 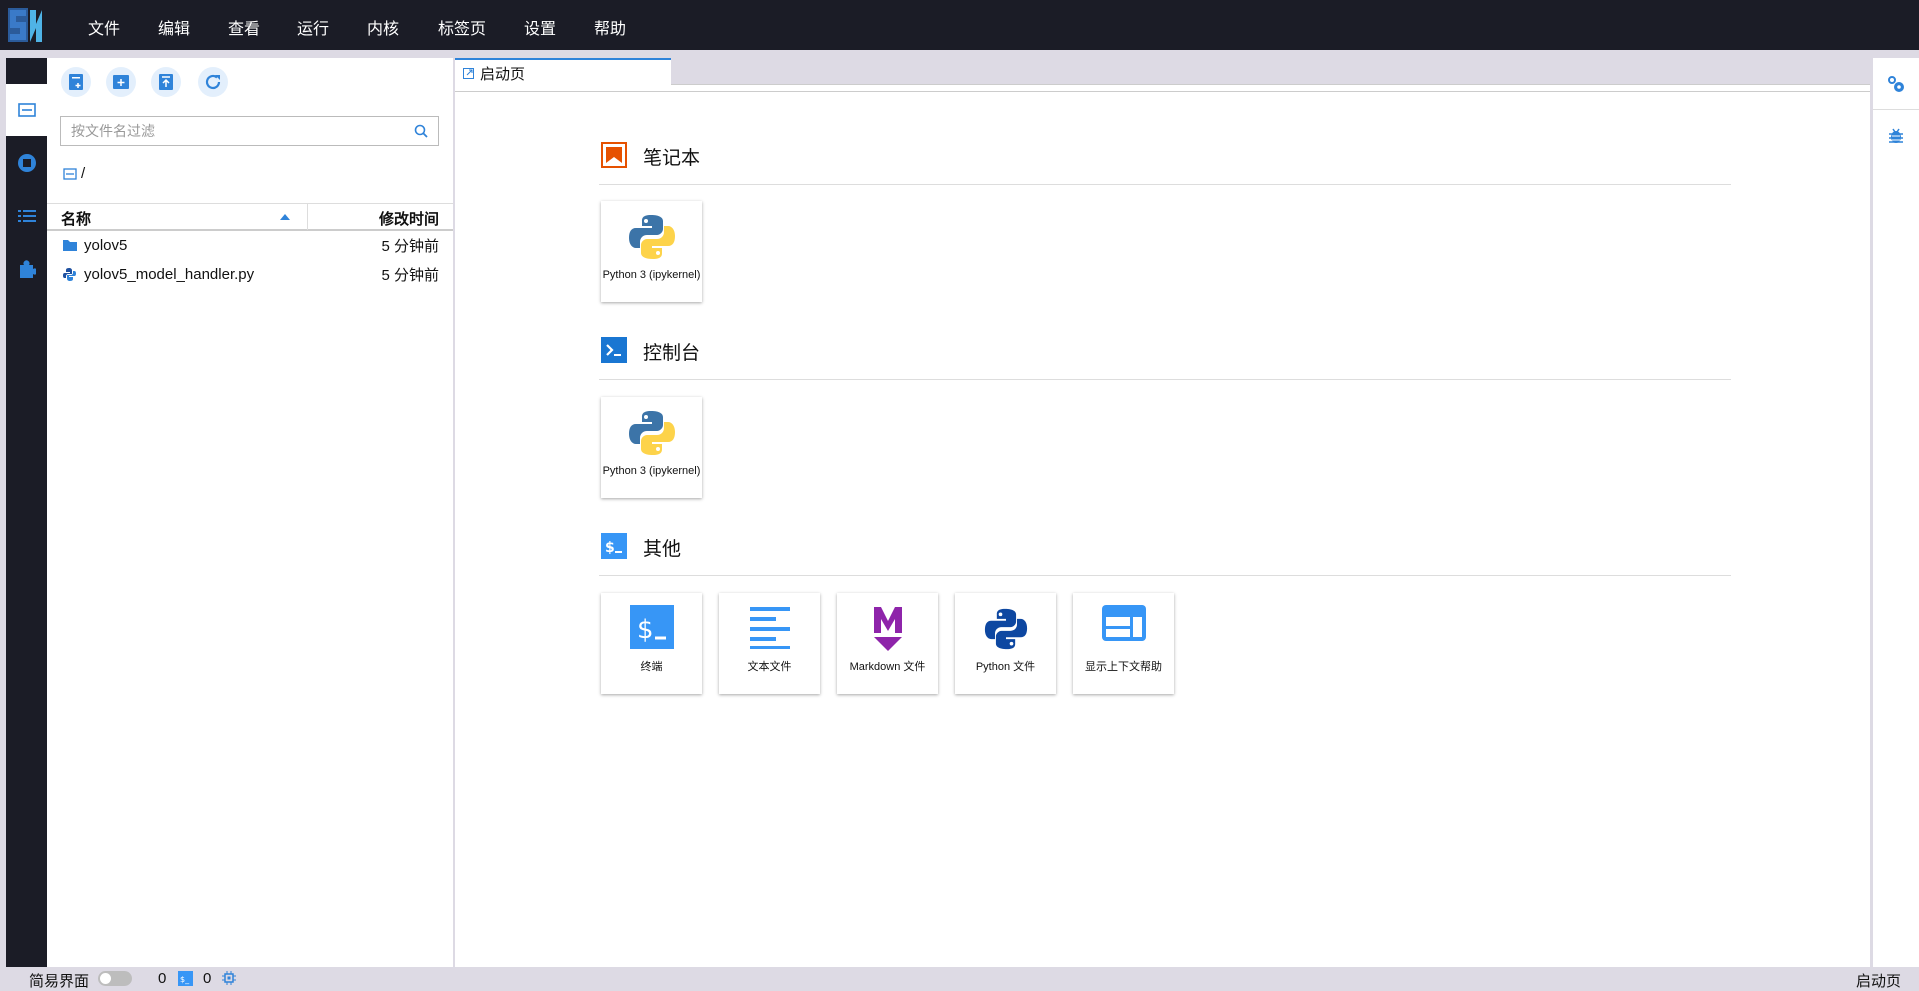 I want to click on terminal-icon: $_, so click(x=185, y=978).